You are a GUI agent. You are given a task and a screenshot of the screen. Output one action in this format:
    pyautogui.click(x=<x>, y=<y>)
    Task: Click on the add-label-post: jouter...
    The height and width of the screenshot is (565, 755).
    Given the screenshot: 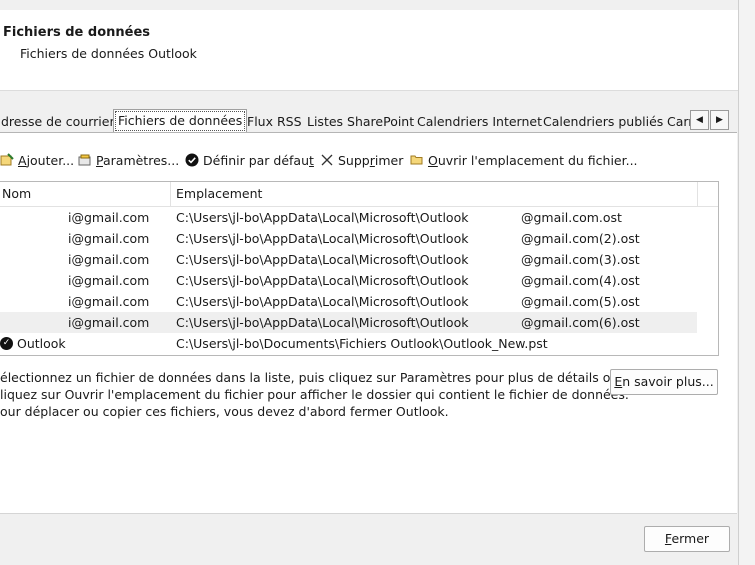 What is the action you would take?
    pyautogui.click(x=50, y=160)
    